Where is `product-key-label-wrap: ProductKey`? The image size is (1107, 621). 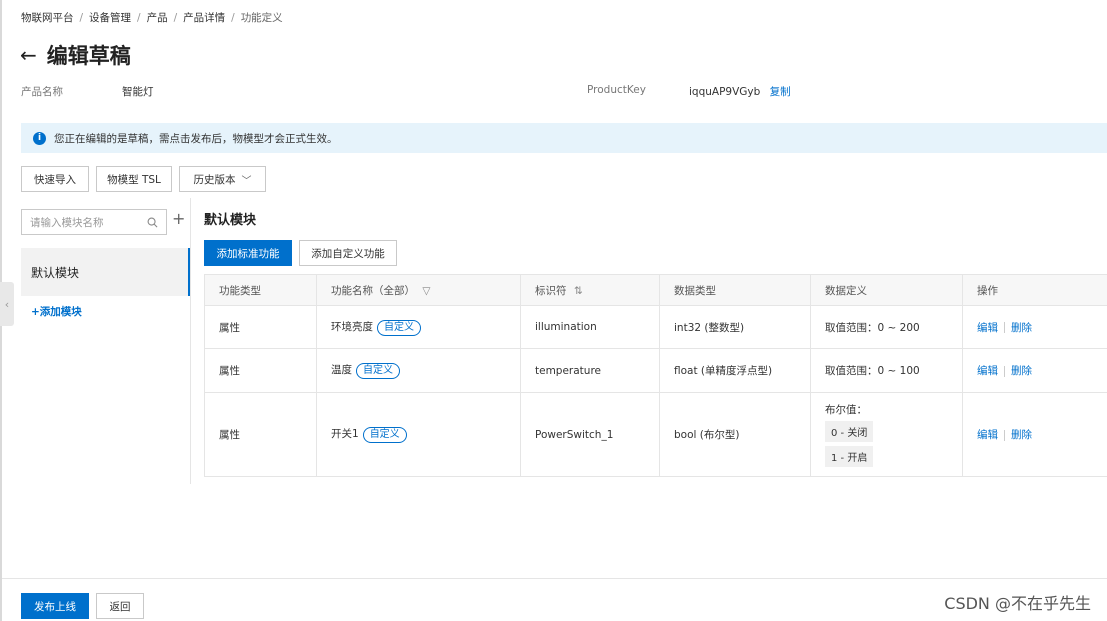
product-key-label-wrap: ProductKey is located at coordinates (616, 90).